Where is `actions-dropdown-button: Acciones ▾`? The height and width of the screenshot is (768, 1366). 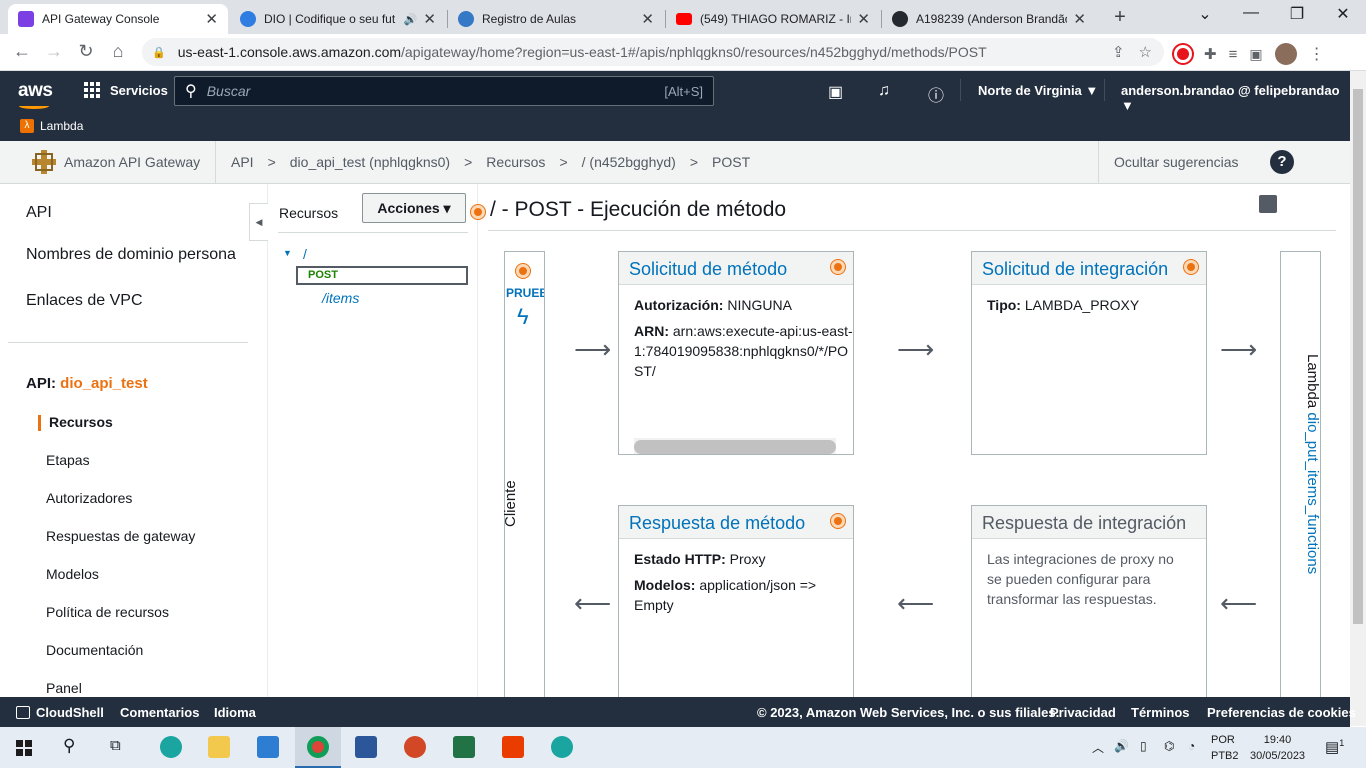 actions-dropdown-button: Acciones ▾ is located at coordinates (414, 208).